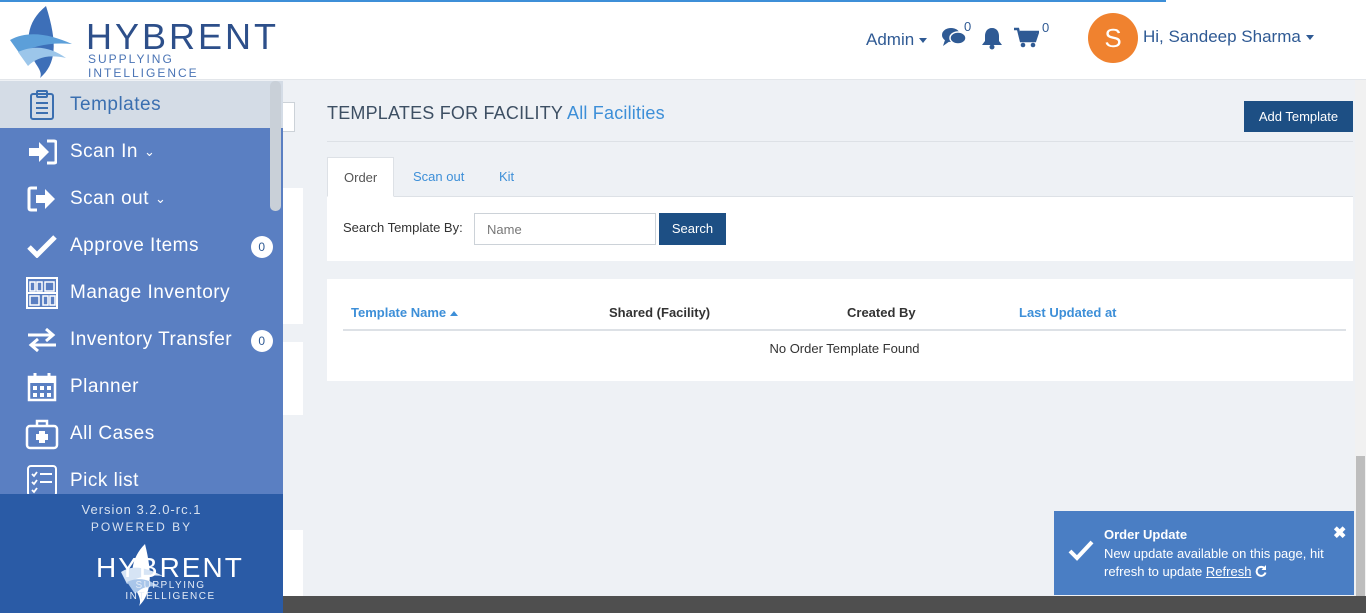  I want to click on sidebar-item-scan-in: Scan In ⌄, so click(141, 151).